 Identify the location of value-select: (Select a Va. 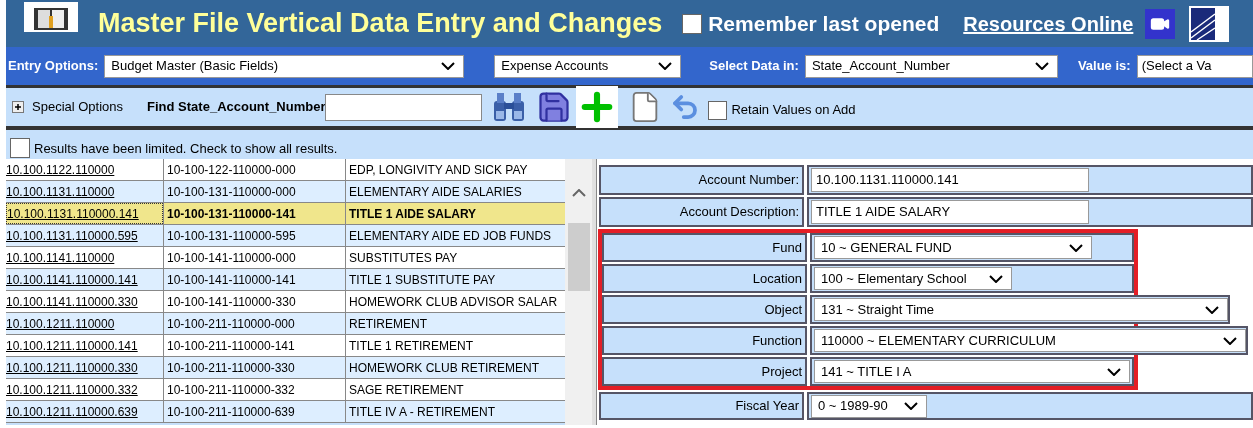
(1194, 66).